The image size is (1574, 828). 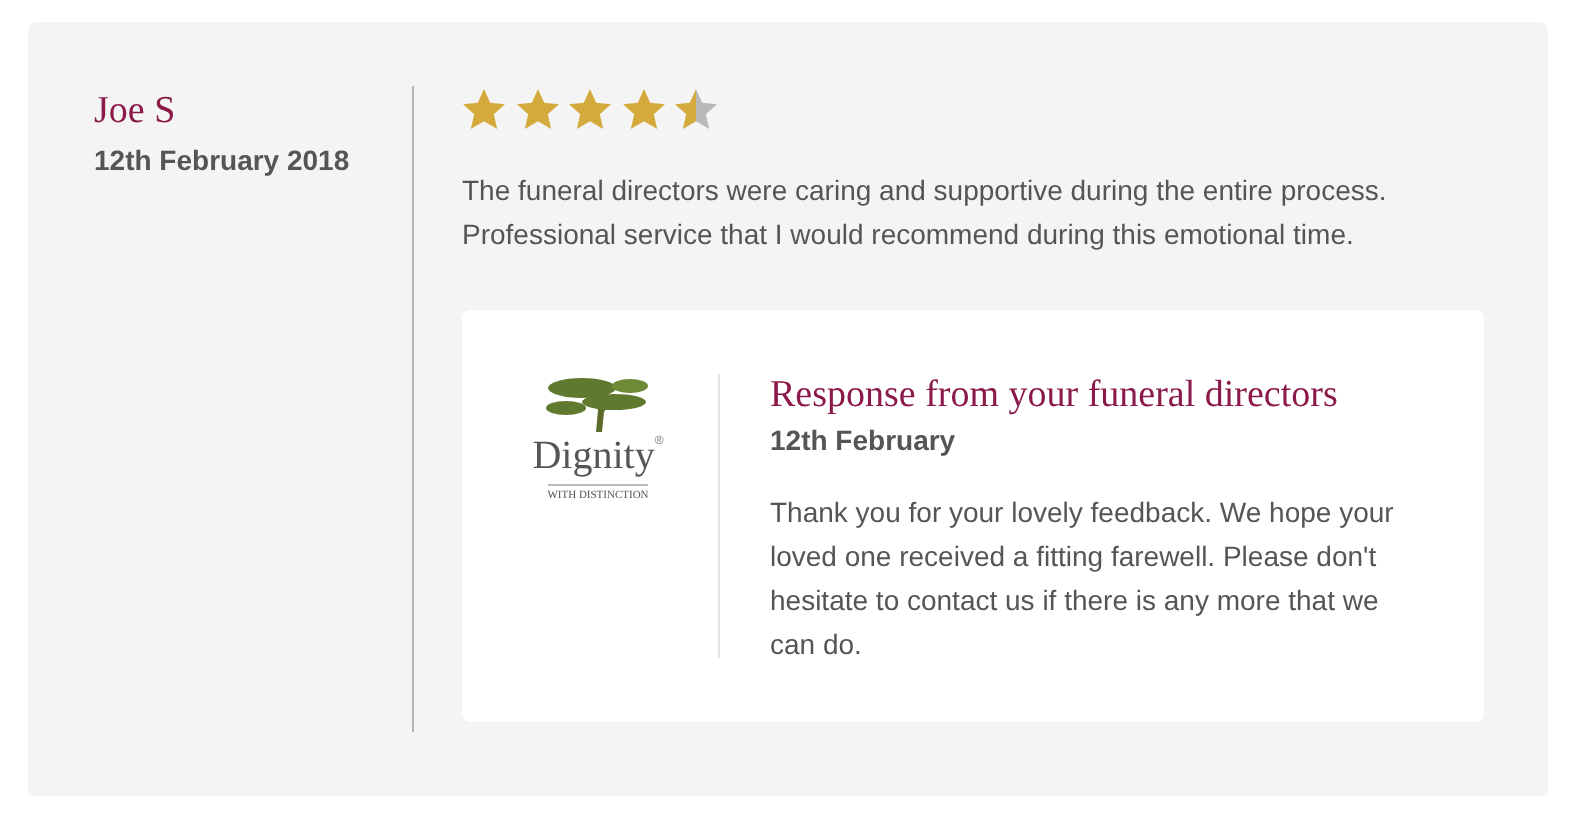 I want to click on response-text: Thank you for your lovely feedback. We hope your loved one received a fitting farewell. Please don't hesitate to contact us if there is any more that we can do., so click(x=1083, y=579).